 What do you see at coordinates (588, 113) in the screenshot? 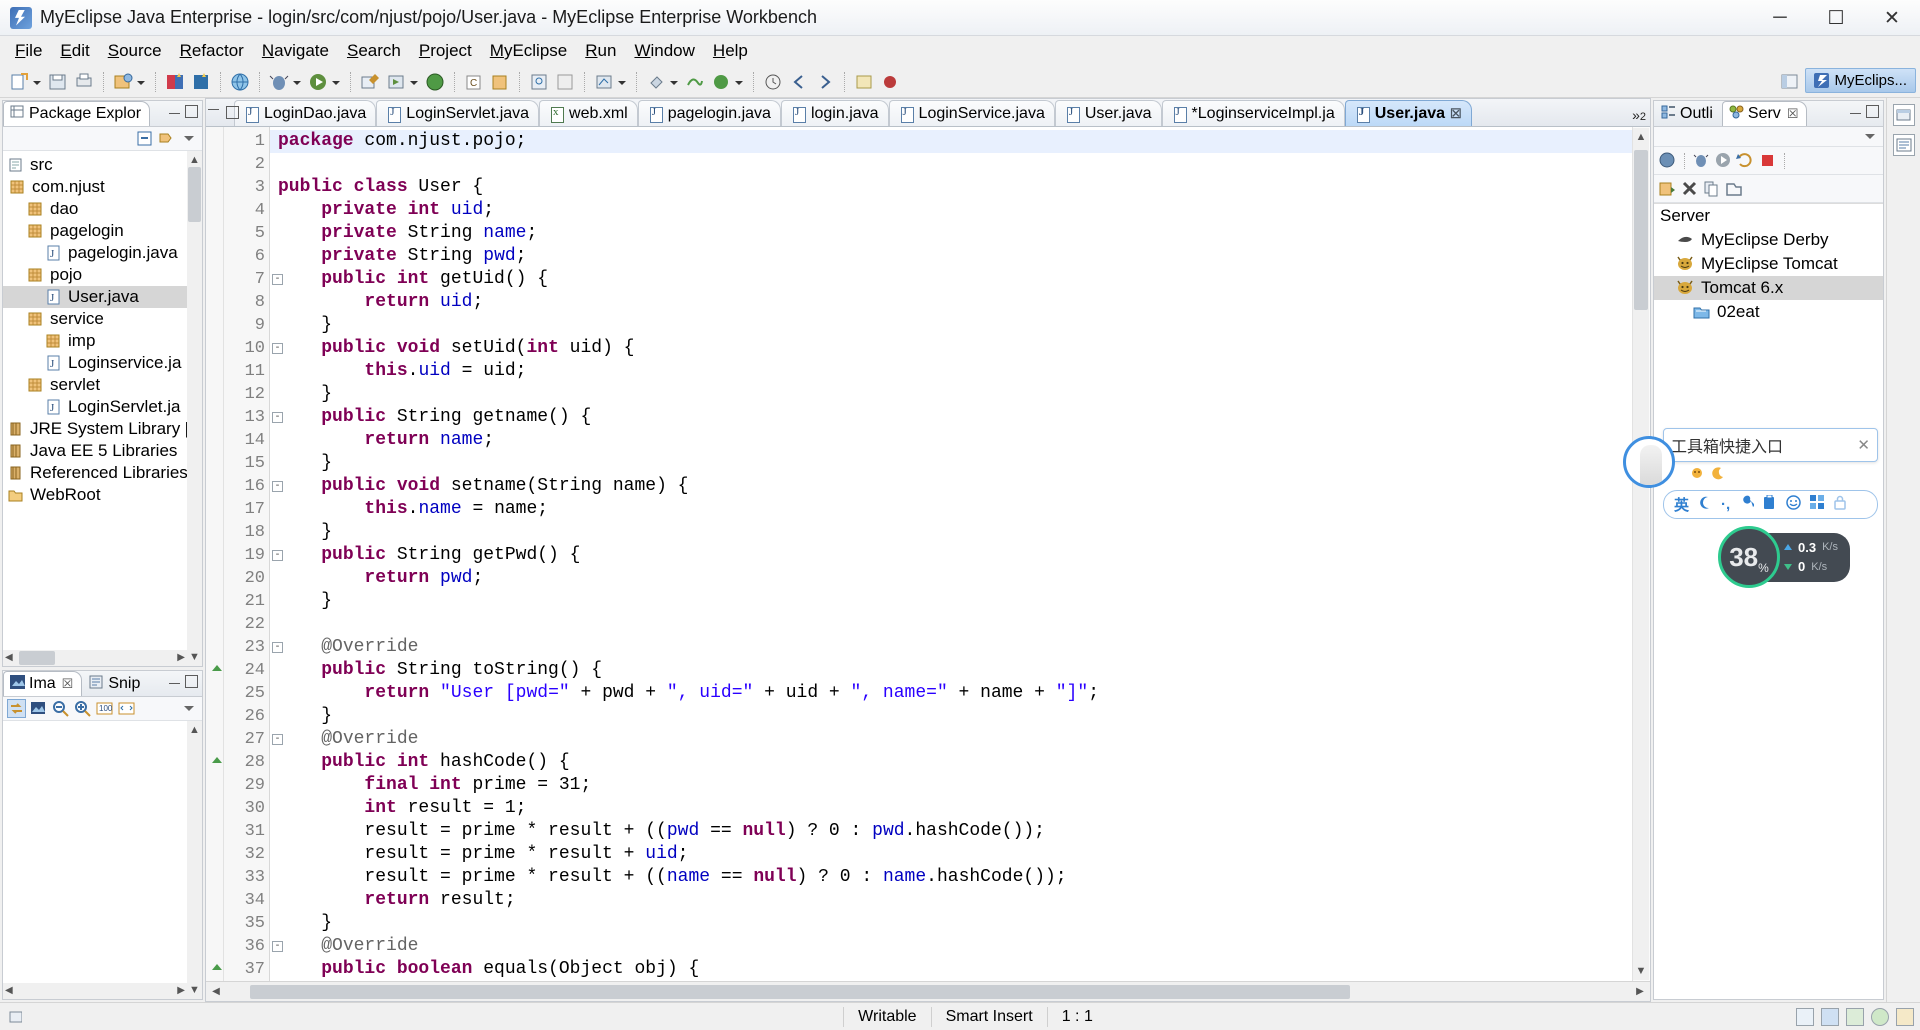
I see `editor-tab: web.xml` at bounding box center [588, 113].